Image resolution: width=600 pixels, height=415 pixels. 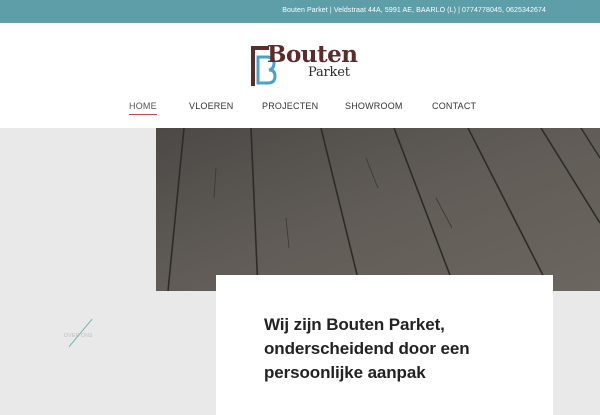 I want to click on nav-item-home: HOME, so click(x=143, y=108).